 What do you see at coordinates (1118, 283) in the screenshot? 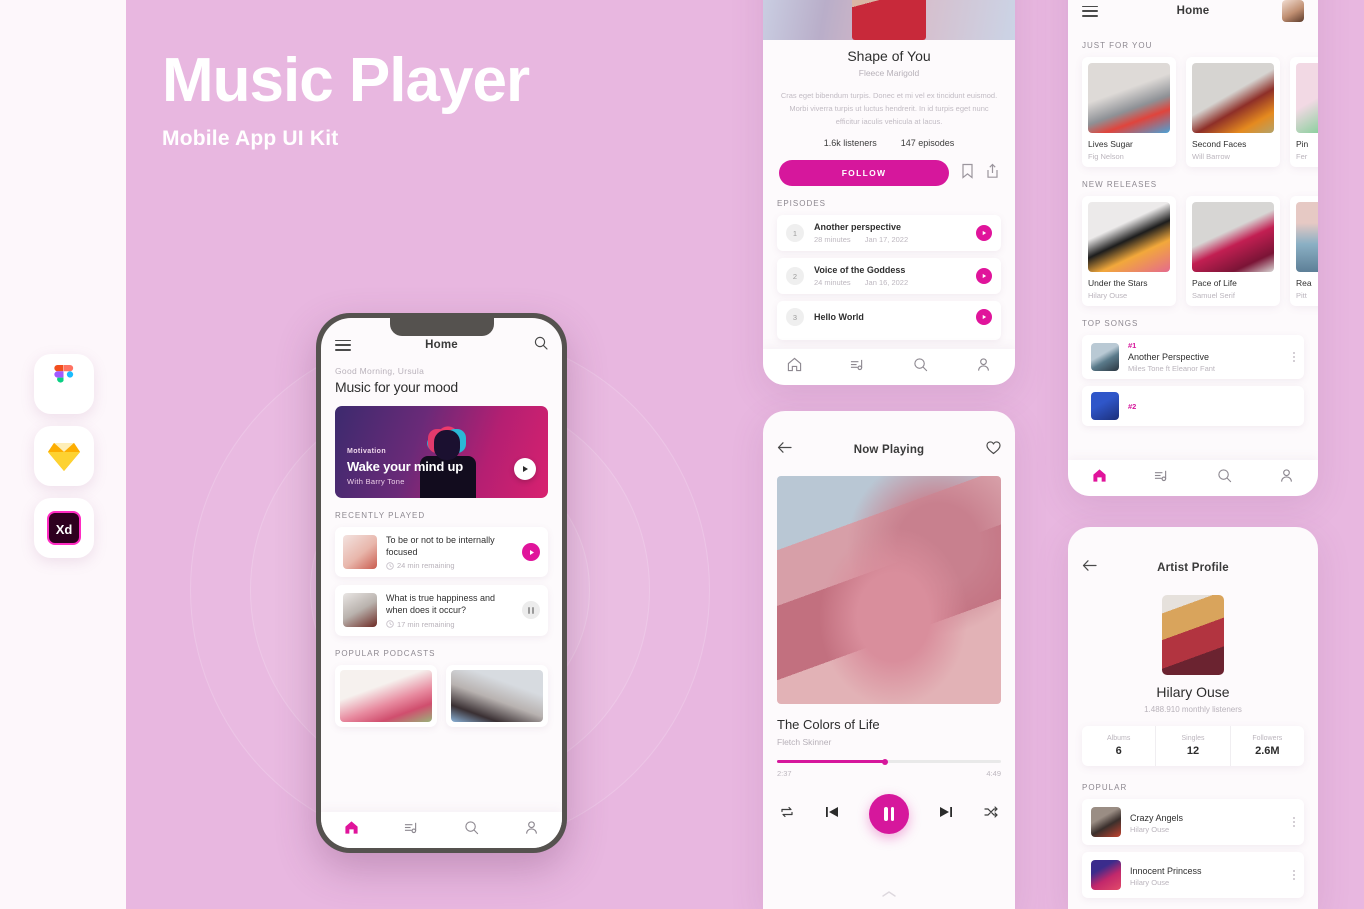
I see `album-title: Under the Stars` at bounding box center [1118, 283].